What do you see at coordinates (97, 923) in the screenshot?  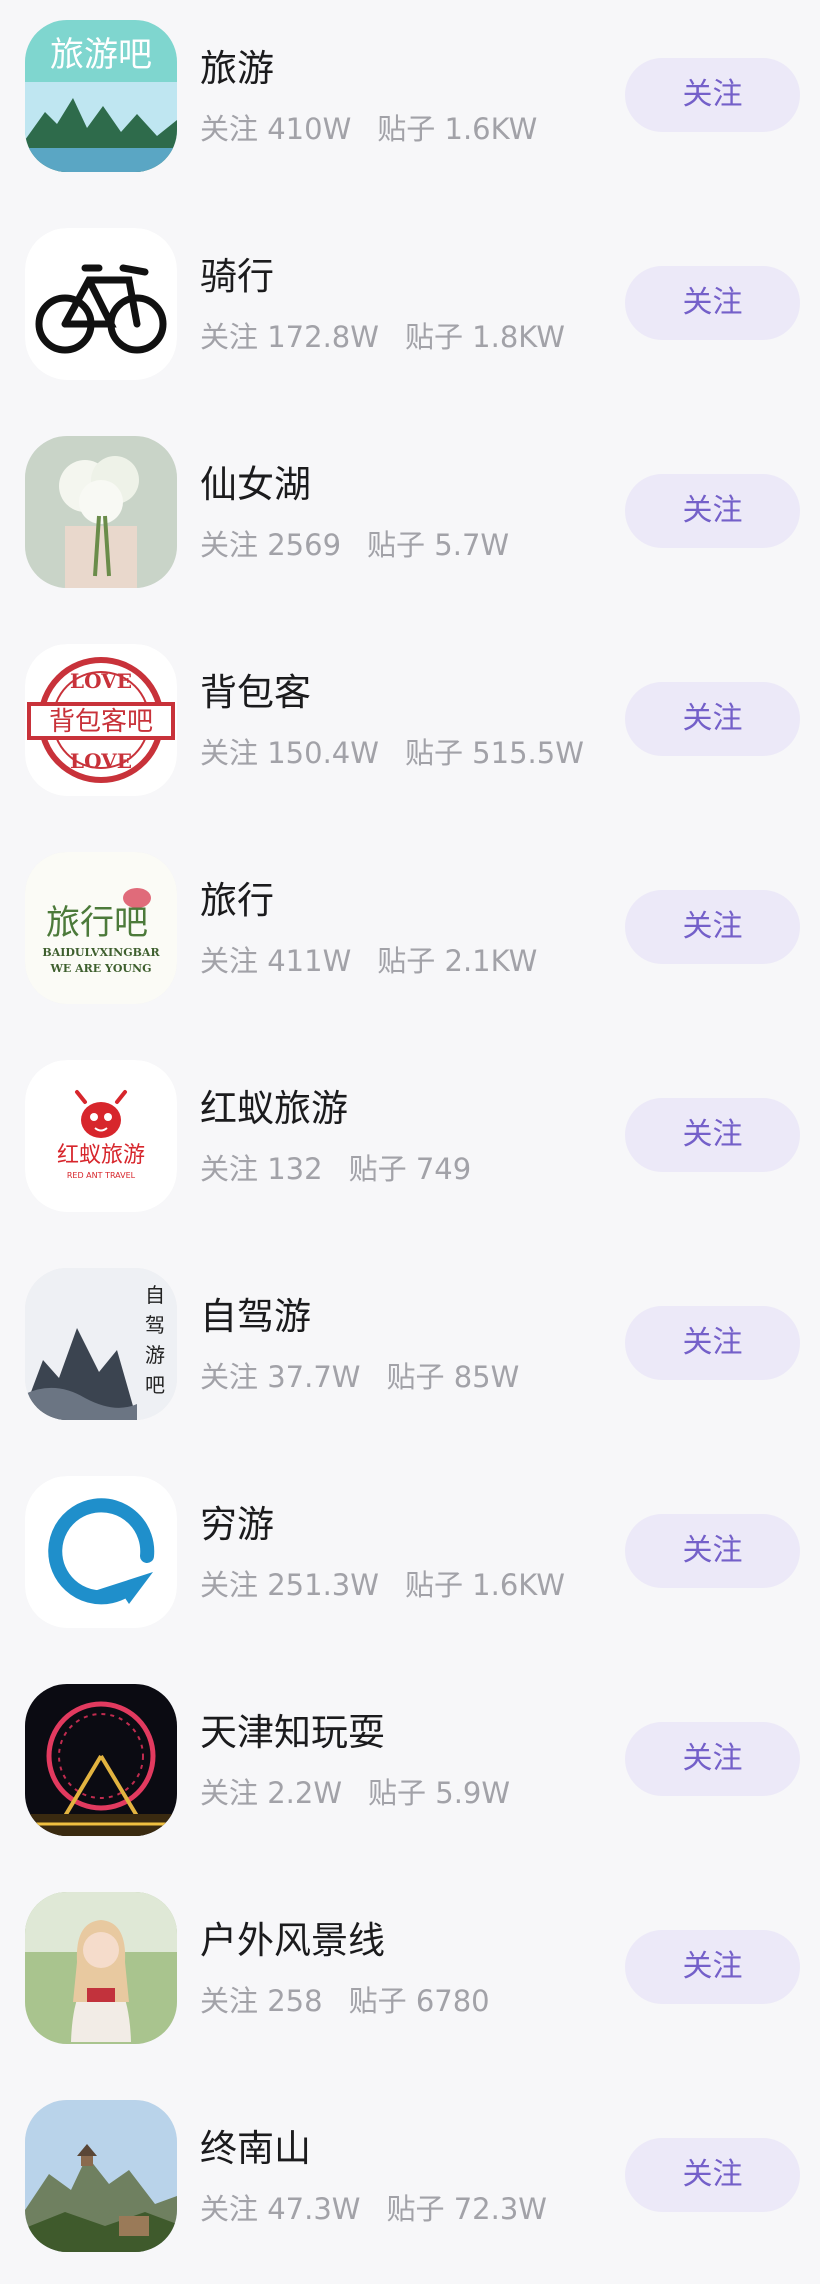 I see `svg-text: 旅行吧` at bounding box center [97, 923].